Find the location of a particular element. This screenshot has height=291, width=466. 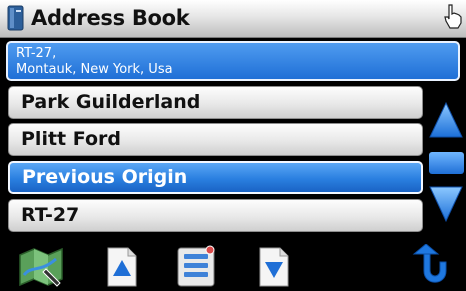

map-icon is located at coordinates (44, 267).